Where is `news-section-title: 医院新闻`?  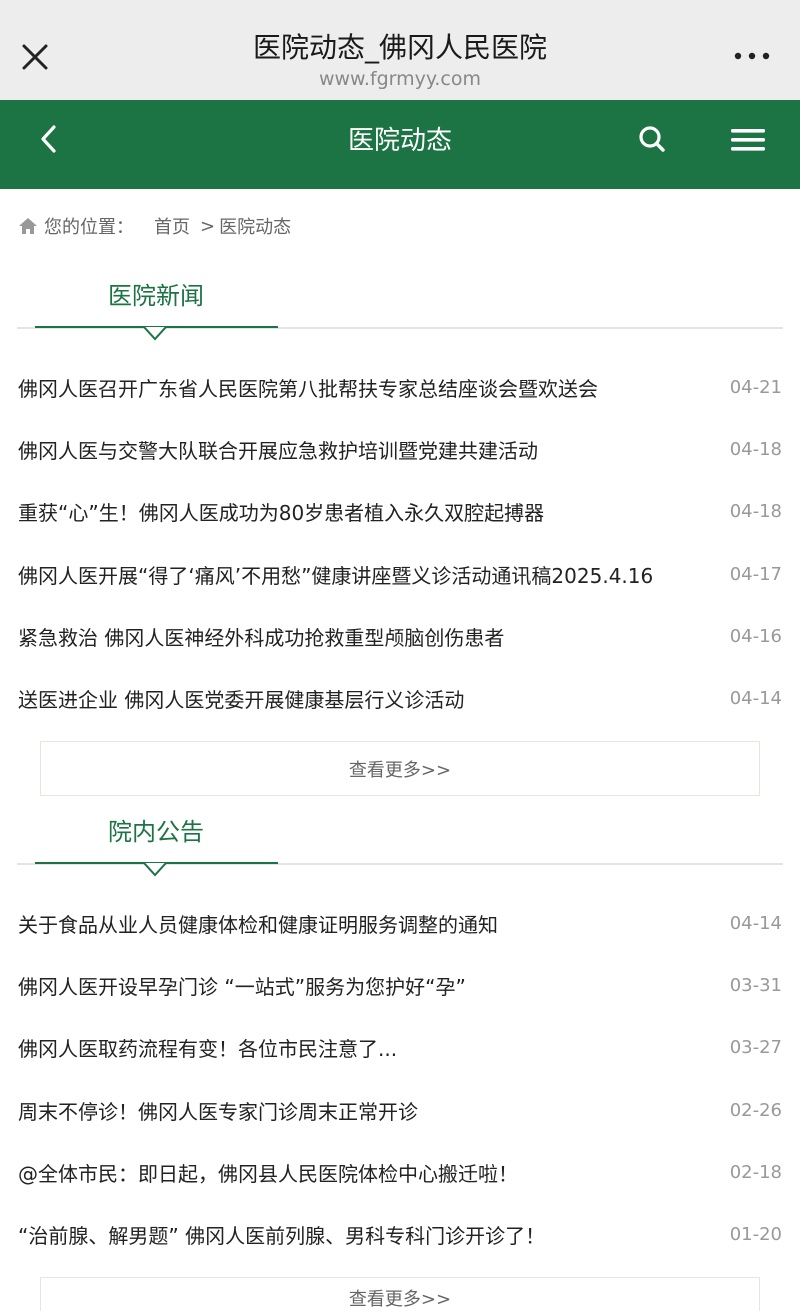
news-section-title: 医院新闻 is located at coordinates (156, 296).